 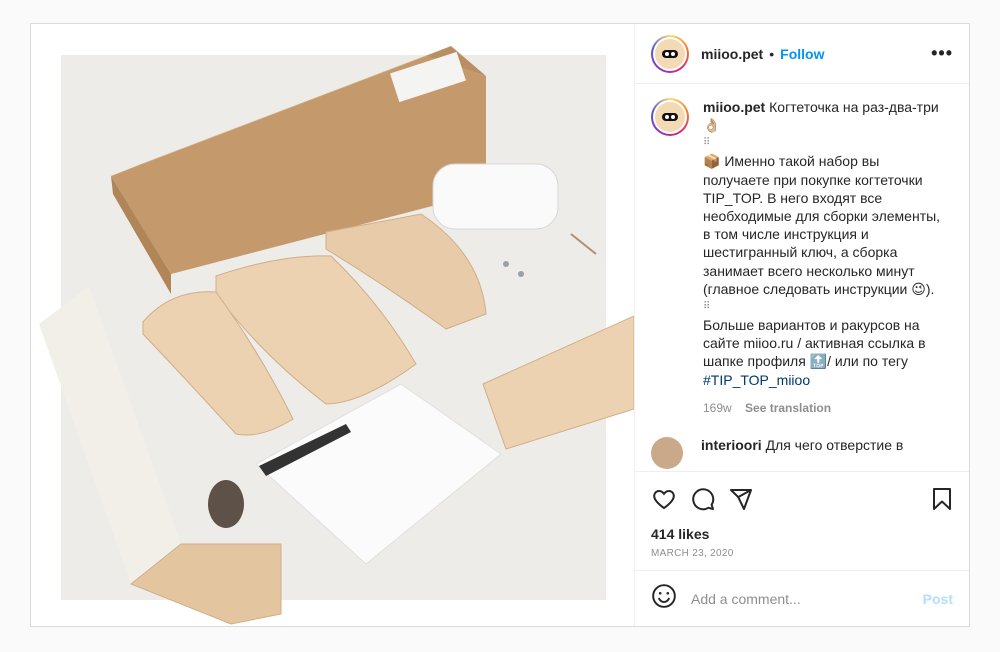 What do you see at coordinates (692, 553) in the screenshot?
I see `post-date: MARCH 23, 2020` at bounding box center [692, 553].